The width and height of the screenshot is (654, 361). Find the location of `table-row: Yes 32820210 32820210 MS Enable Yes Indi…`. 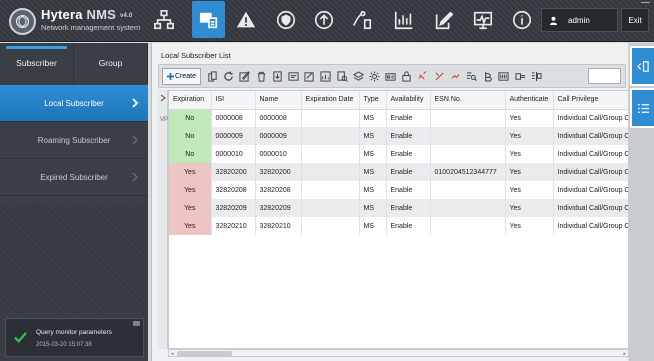

table-row: Yes 32820210 32820210 MS Enable Yes Indi… is located at coordinates (398, 226).